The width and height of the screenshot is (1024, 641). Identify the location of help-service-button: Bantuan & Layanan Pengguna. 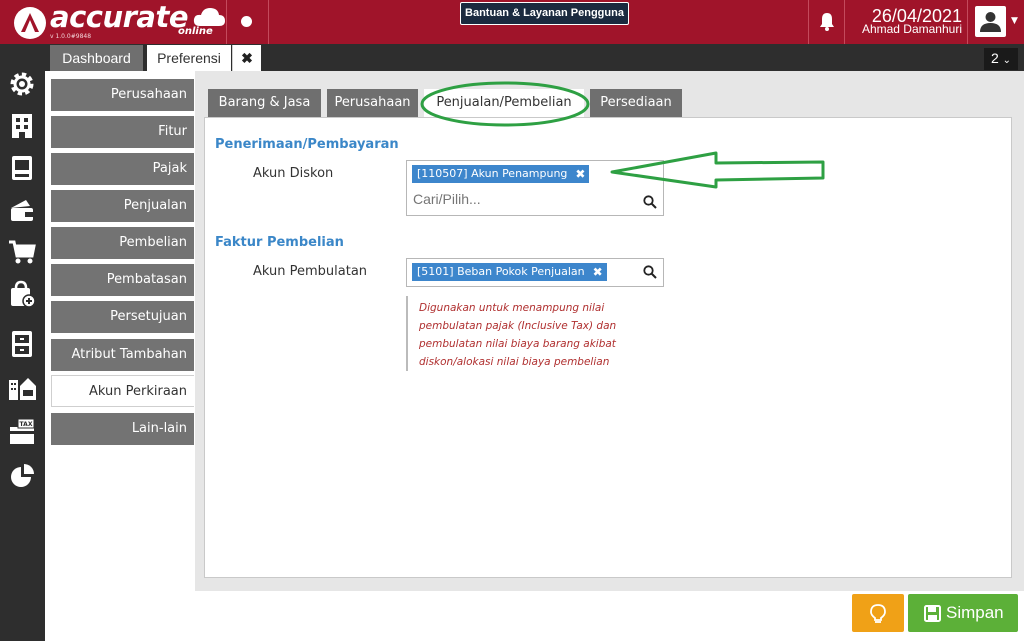
(544, 13).